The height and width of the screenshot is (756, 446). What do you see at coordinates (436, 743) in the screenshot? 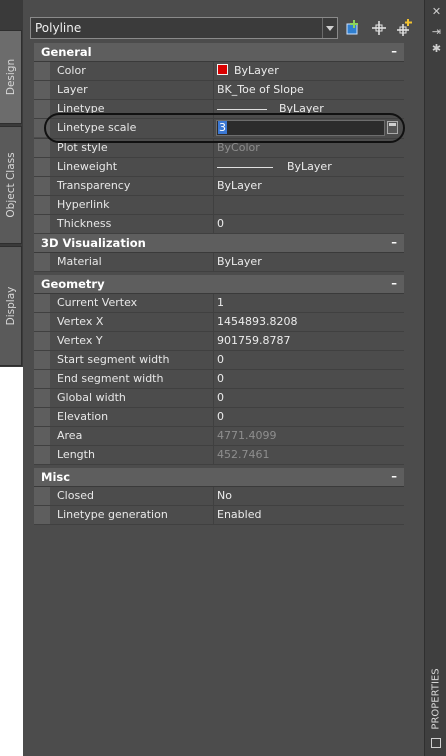
I see `palette-menu-icon` at bounding box center [436, 743].